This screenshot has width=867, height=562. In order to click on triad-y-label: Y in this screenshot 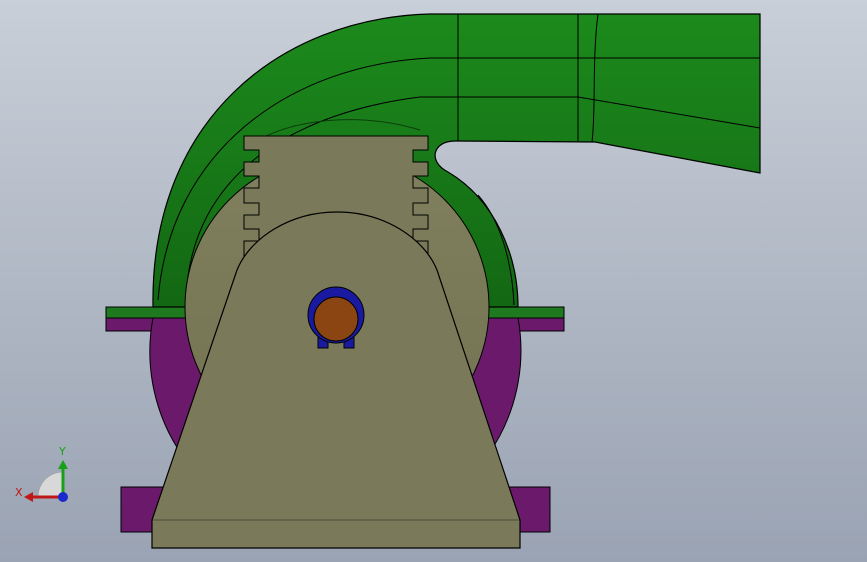, I will do `click(62, 451)`.